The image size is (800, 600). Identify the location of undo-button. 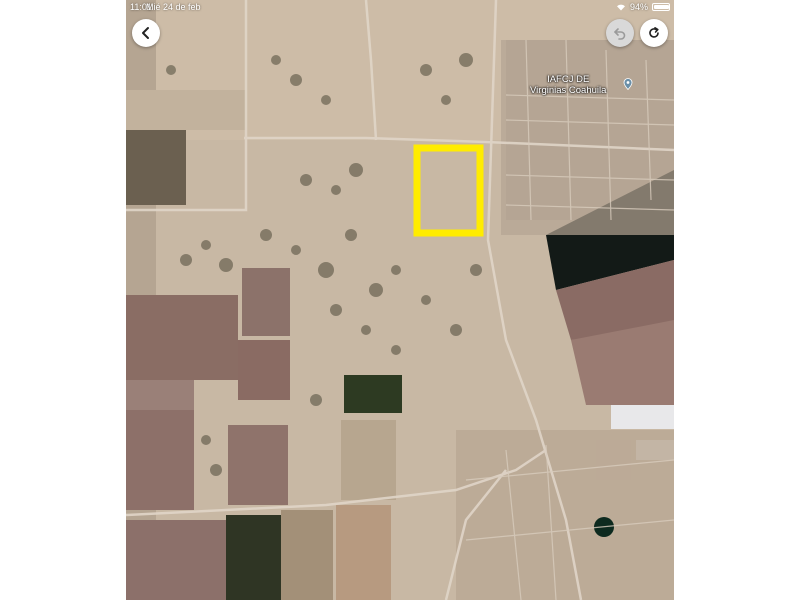
(620, 33).